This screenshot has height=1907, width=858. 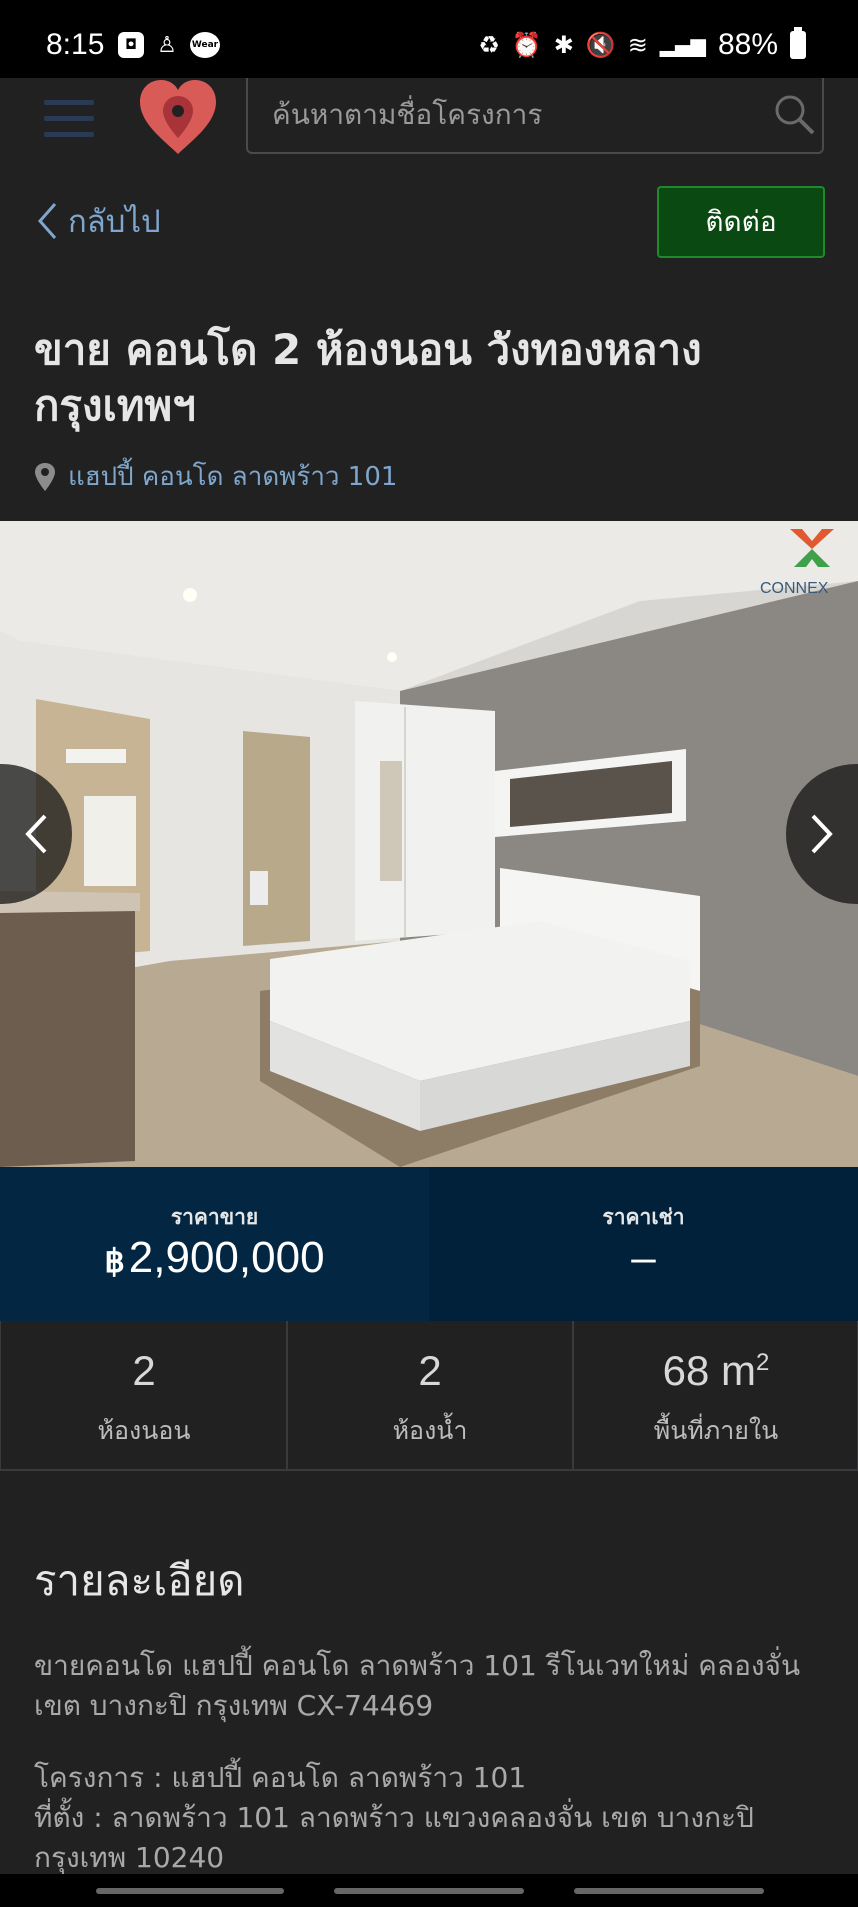 I want to click on search-box, so click(x=535, y=116).